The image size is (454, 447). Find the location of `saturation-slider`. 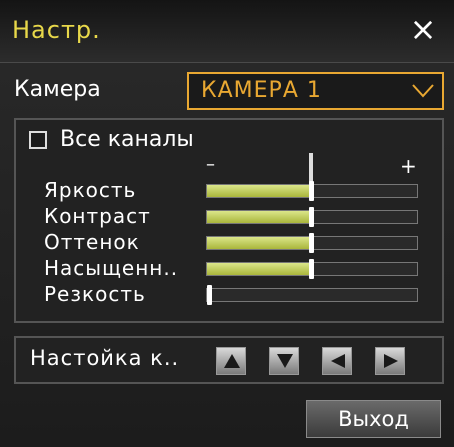

saturation-slider is located at coordinates (312, 269).